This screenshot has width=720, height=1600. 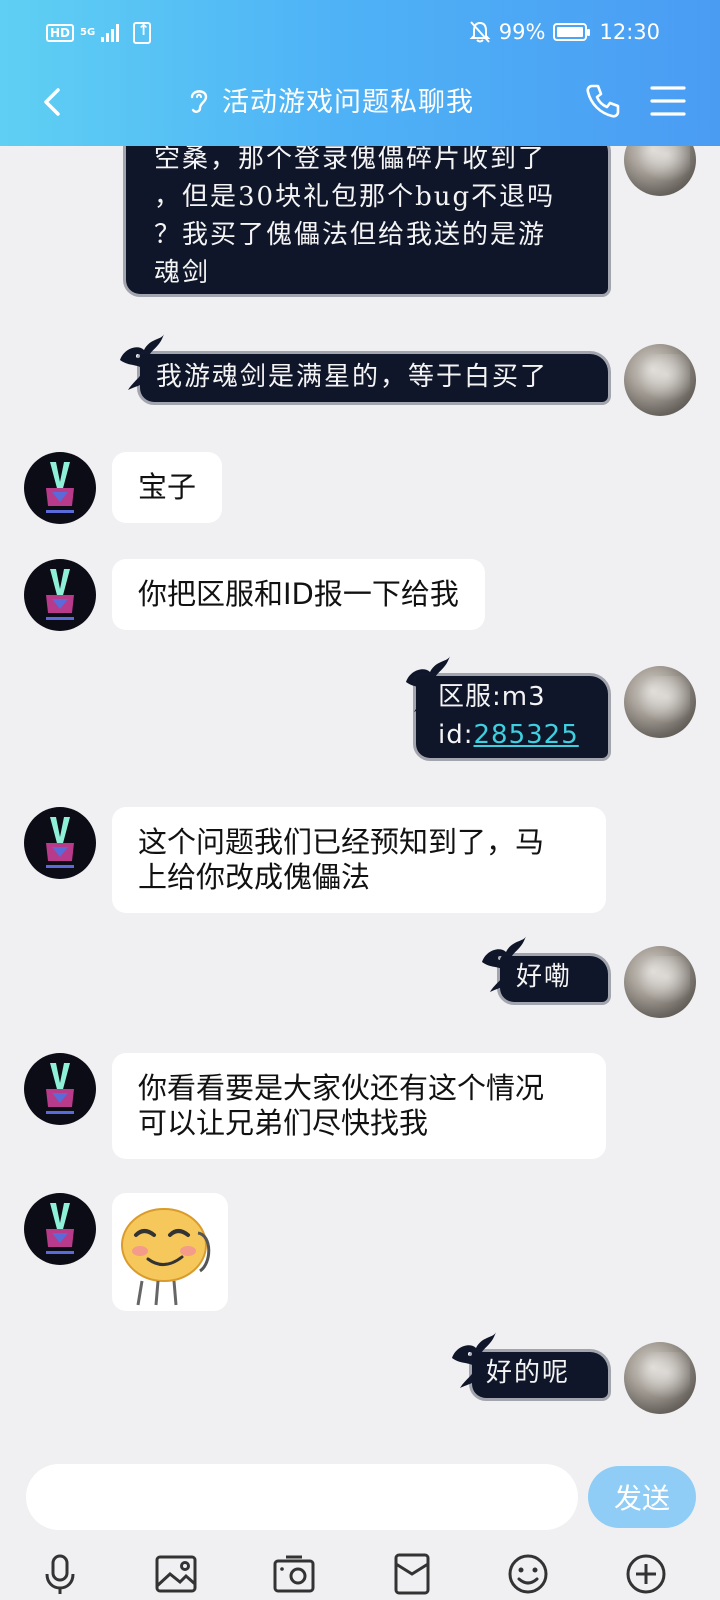 I want to click on message-line: 空桑，那个登录傀儡碎片收到了, so click(x=350, y=160).